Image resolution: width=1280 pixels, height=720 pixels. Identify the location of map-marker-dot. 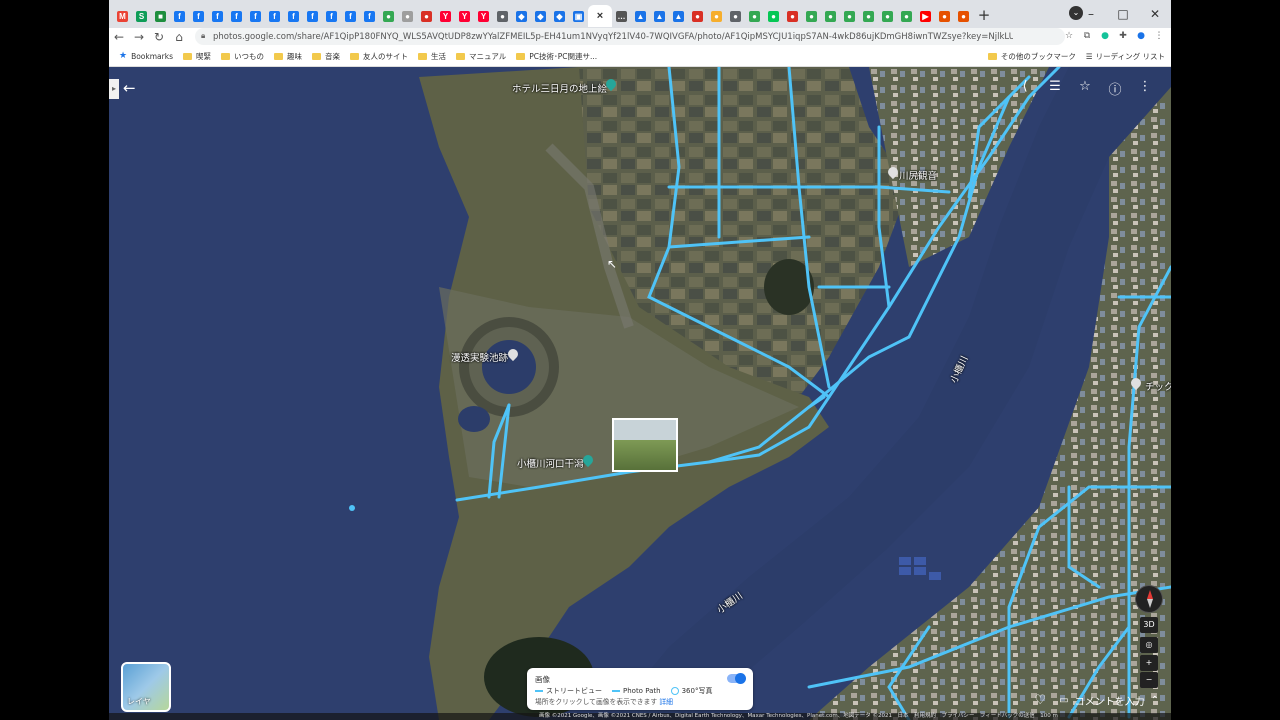
(352, 508).